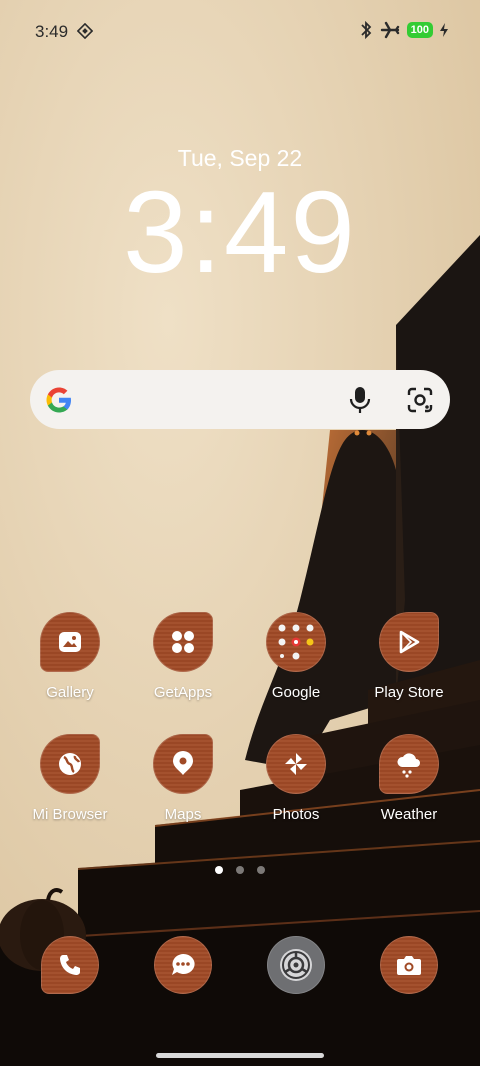 The height and width of the screenshot is (1066, 480). Describe the element at coordinates (420, 400) in the screenshot. I see `google-lens-icon` at that location.